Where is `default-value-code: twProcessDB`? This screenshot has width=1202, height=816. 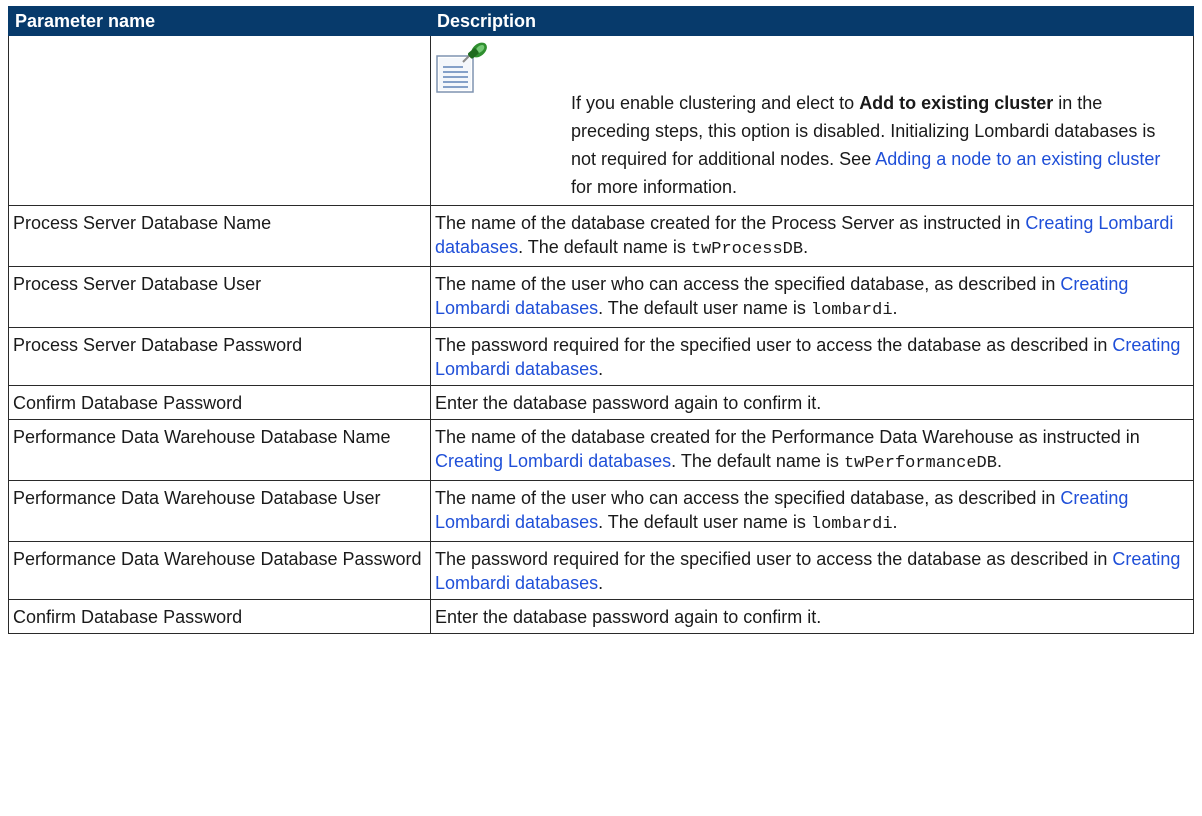 default-value-code: twProcessDB is located at coordinates (747, 249).